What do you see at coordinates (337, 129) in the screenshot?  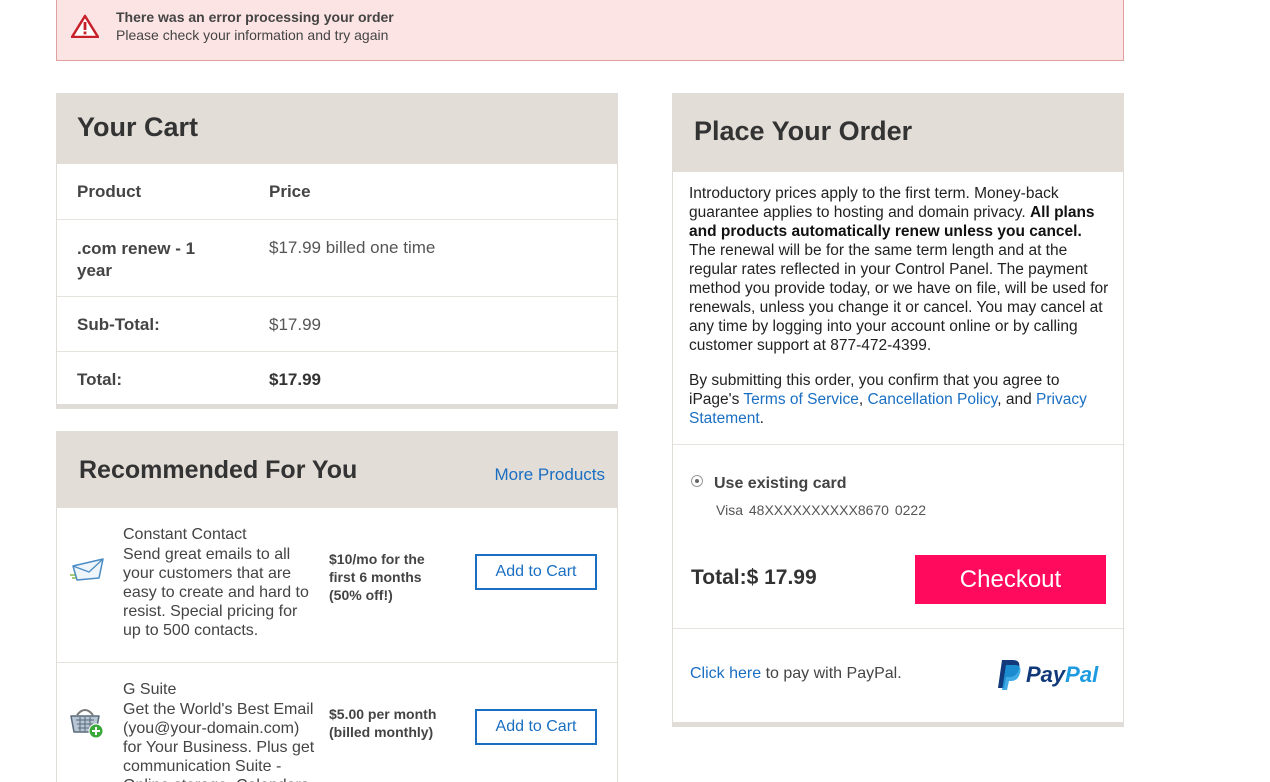 I see `cart-header: Your Cart` at bounding box center [337, 129].